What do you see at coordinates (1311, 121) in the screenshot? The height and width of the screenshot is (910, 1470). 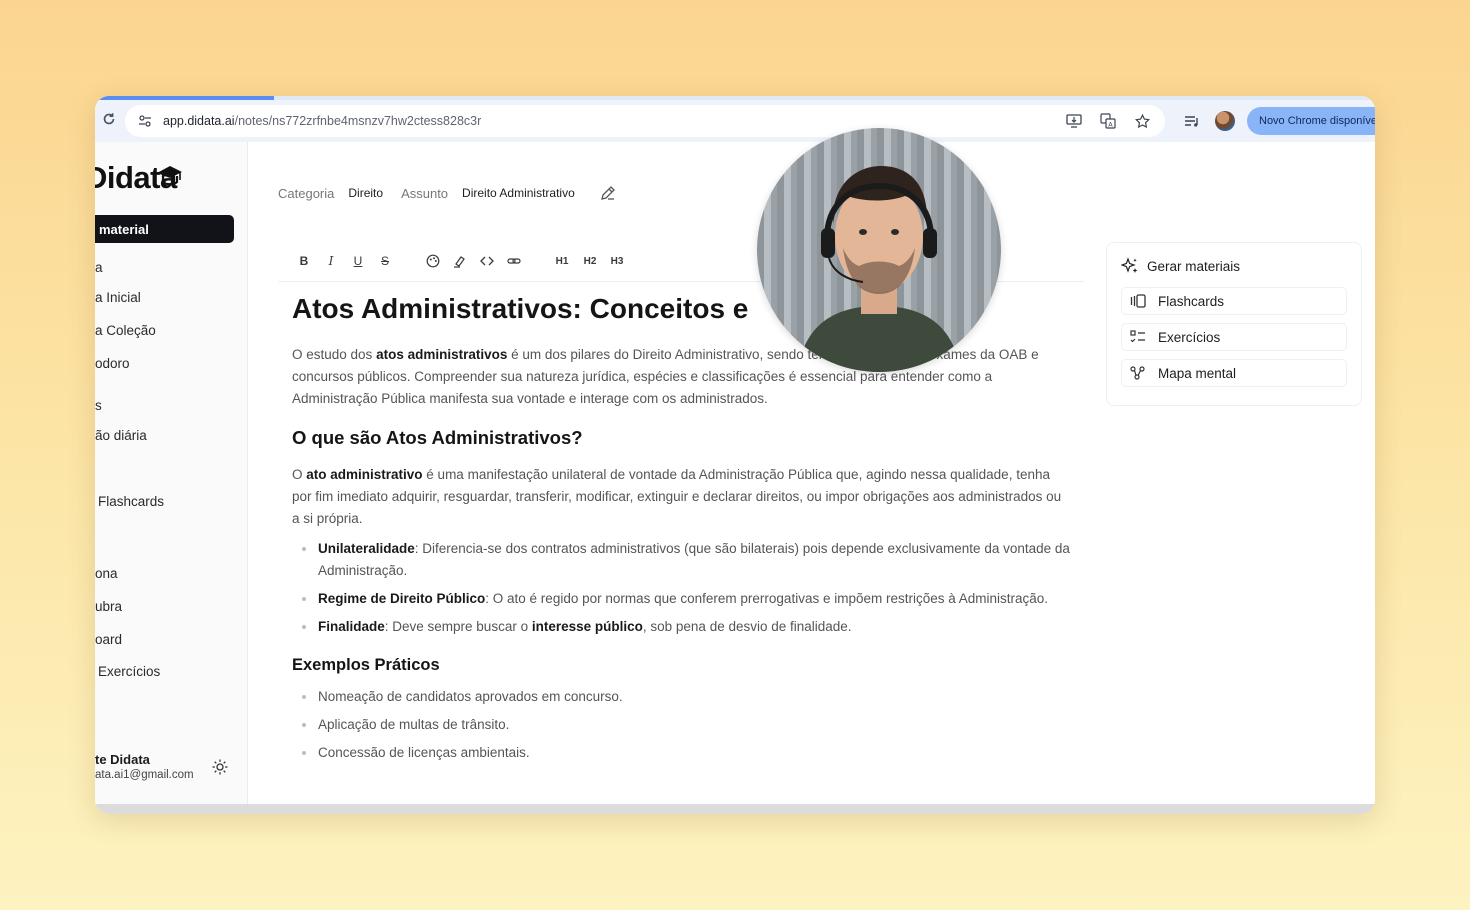 I see `chrome-update-button: Novo Chrome disponível` at bounding box center [1311, 121].